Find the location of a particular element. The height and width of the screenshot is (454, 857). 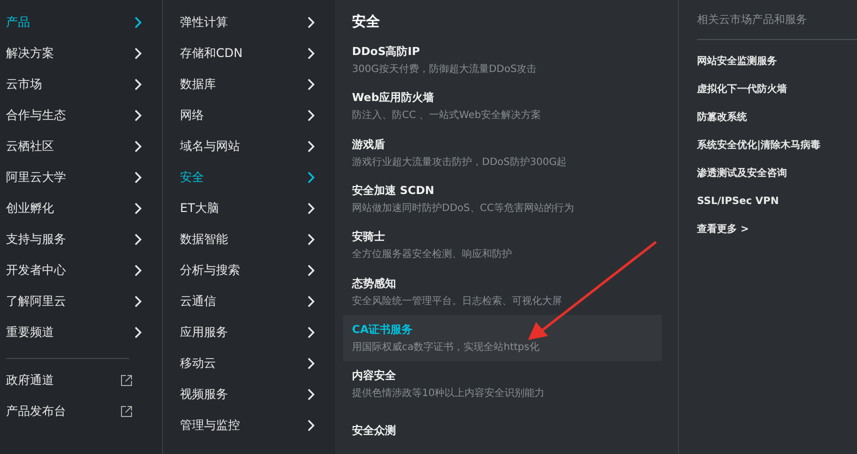

product-group-item: 视频服务 is located at coordinates (249, 394).